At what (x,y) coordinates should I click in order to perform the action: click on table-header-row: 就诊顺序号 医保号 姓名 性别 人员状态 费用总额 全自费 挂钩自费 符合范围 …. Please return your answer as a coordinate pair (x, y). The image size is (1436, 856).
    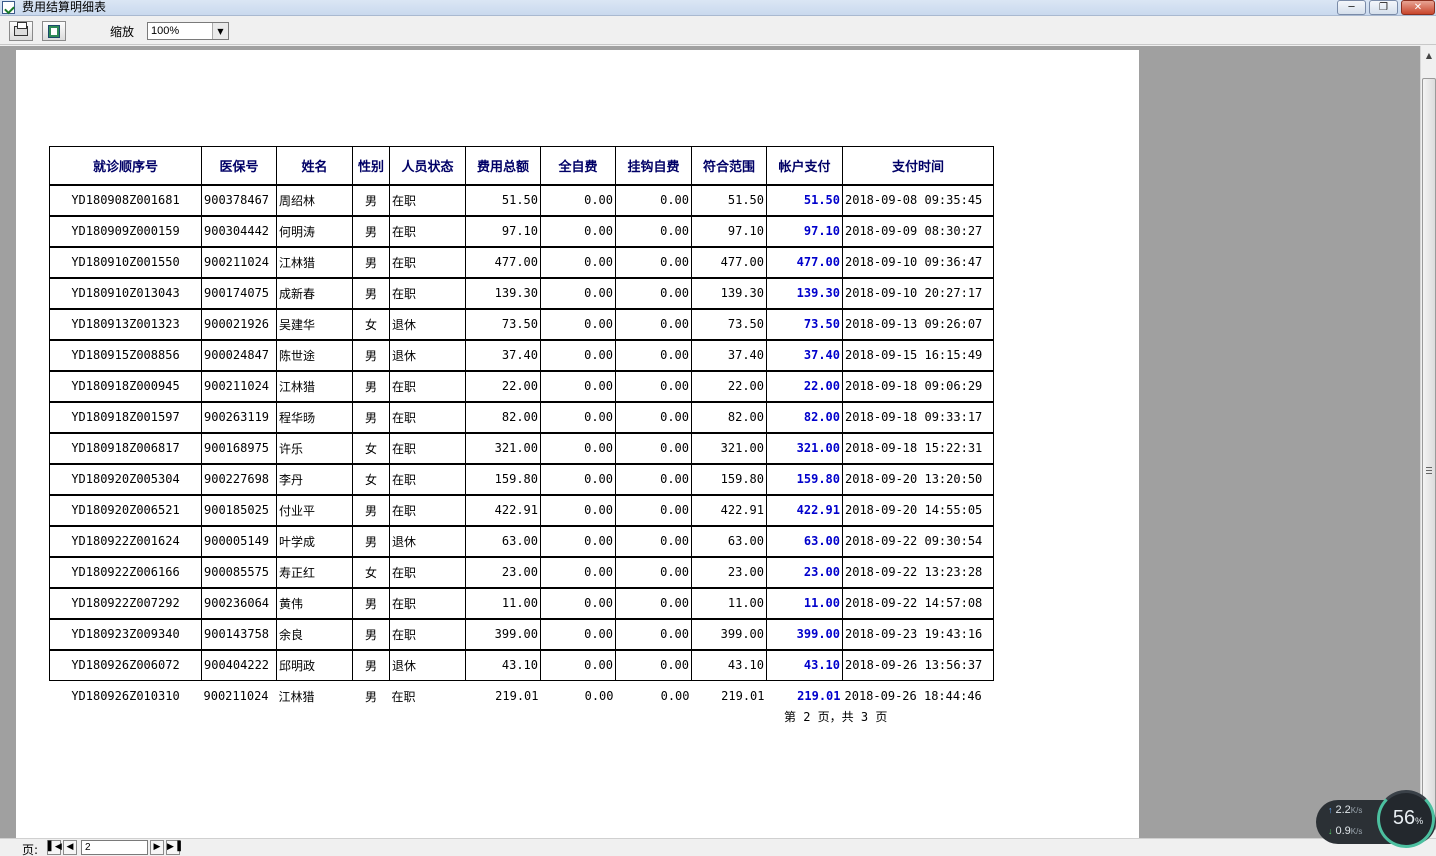
    Looking at the image, I should click on (521, 166).